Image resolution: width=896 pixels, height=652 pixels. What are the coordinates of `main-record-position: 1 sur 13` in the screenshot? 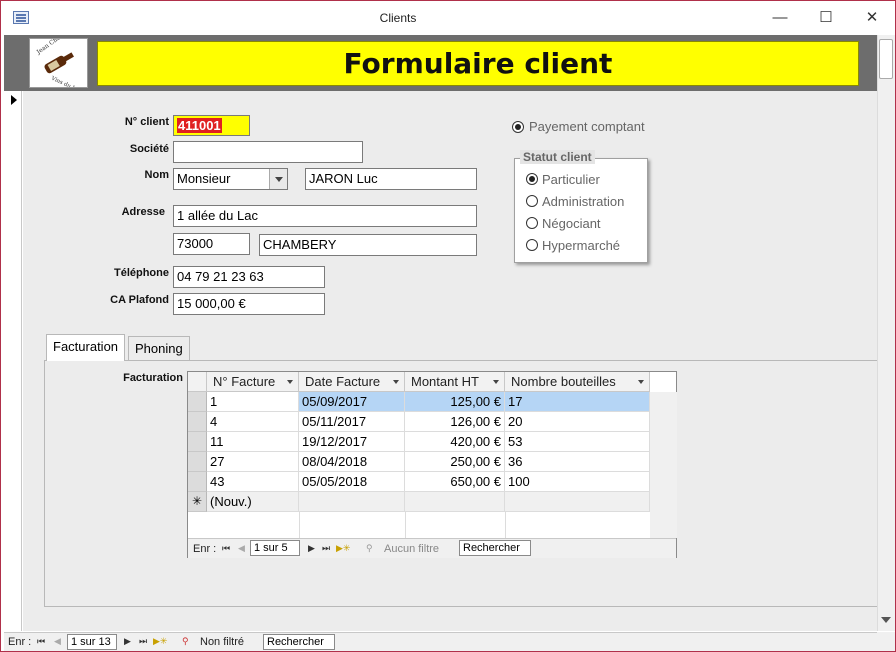 It's located at (92, 642).